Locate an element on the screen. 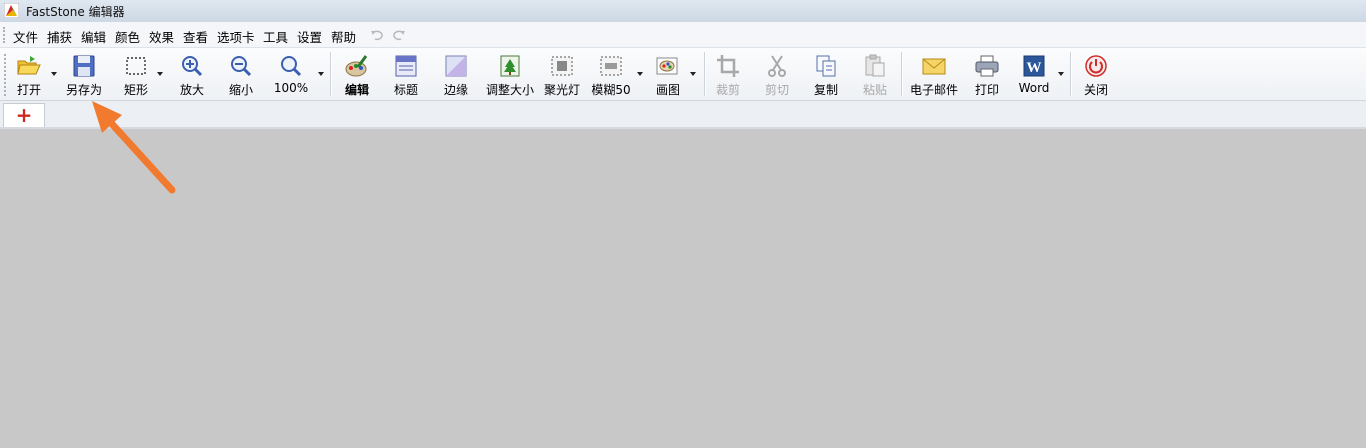 This screenshot has height=448, width=1366. cut-button: 剪切 is located at coordinates (777, 74).